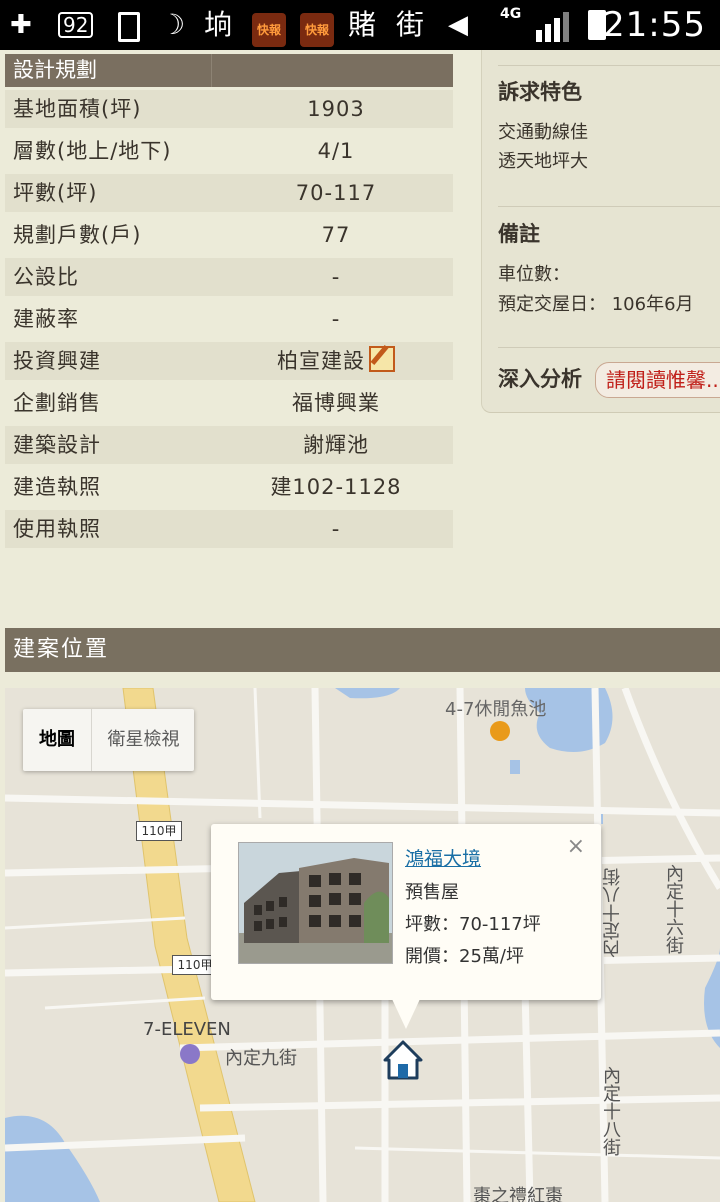 The width and height of the screenshot is (720, 1202). I want to click on network-type: 4G, so click(511, 14).